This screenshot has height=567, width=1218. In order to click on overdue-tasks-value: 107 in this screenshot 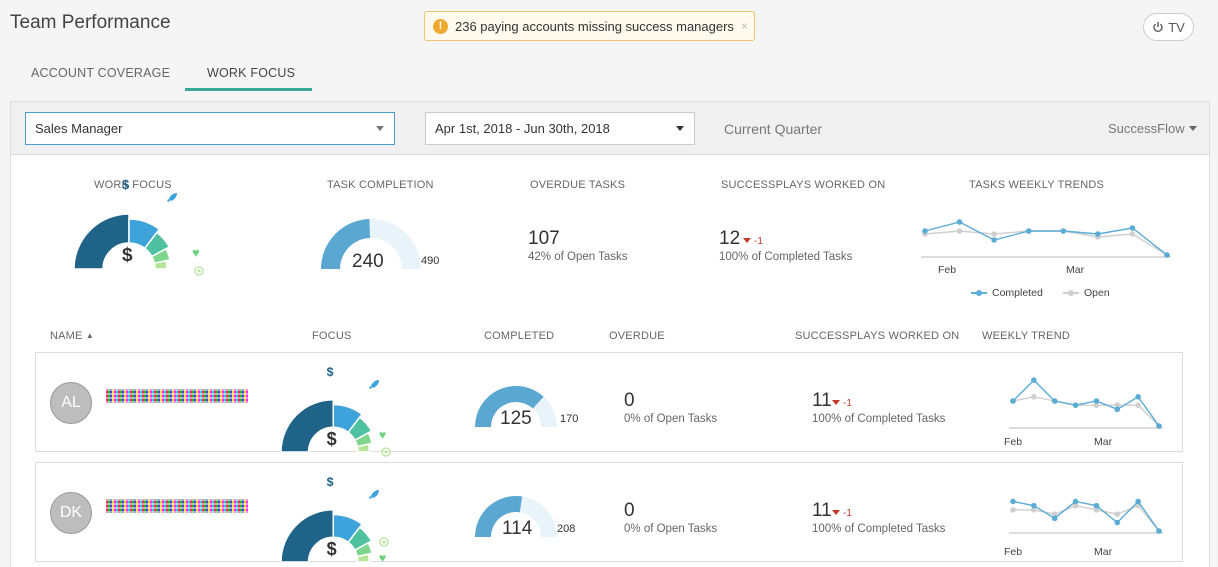, I will do `click(544, 238)`.